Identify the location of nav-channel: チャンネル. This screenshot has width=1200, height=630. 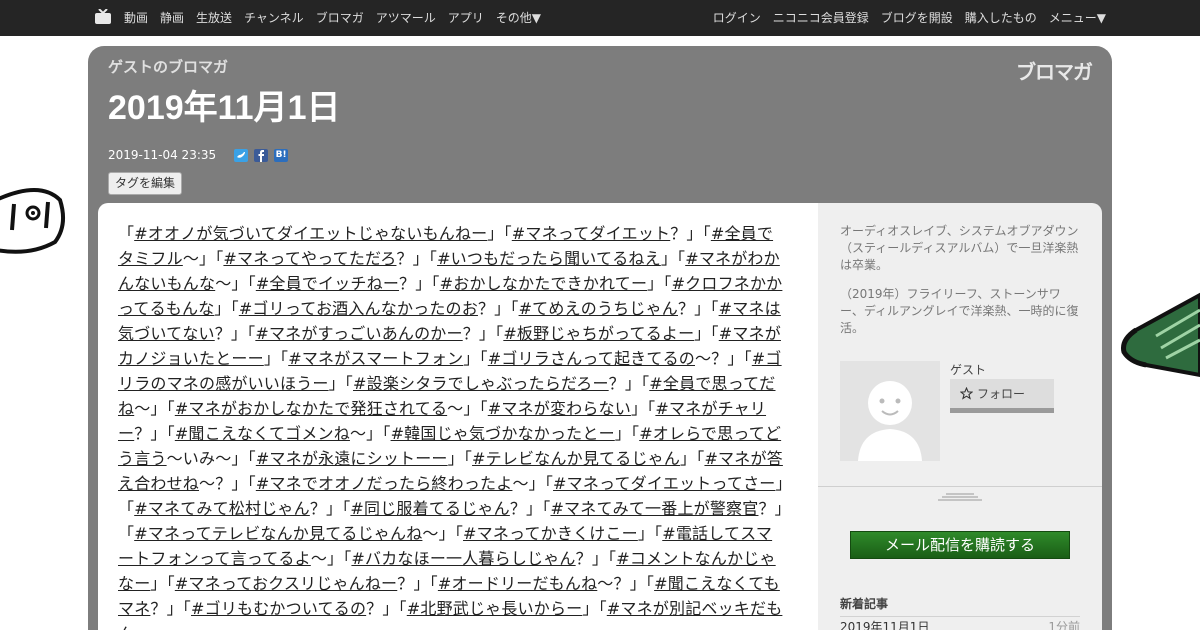
(274, 18).